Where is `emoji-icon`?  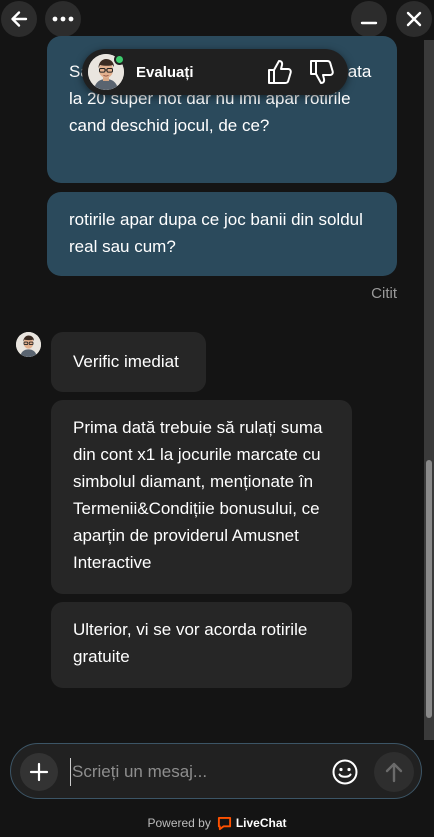 emoji-icon is located at coordinates (345, 772).